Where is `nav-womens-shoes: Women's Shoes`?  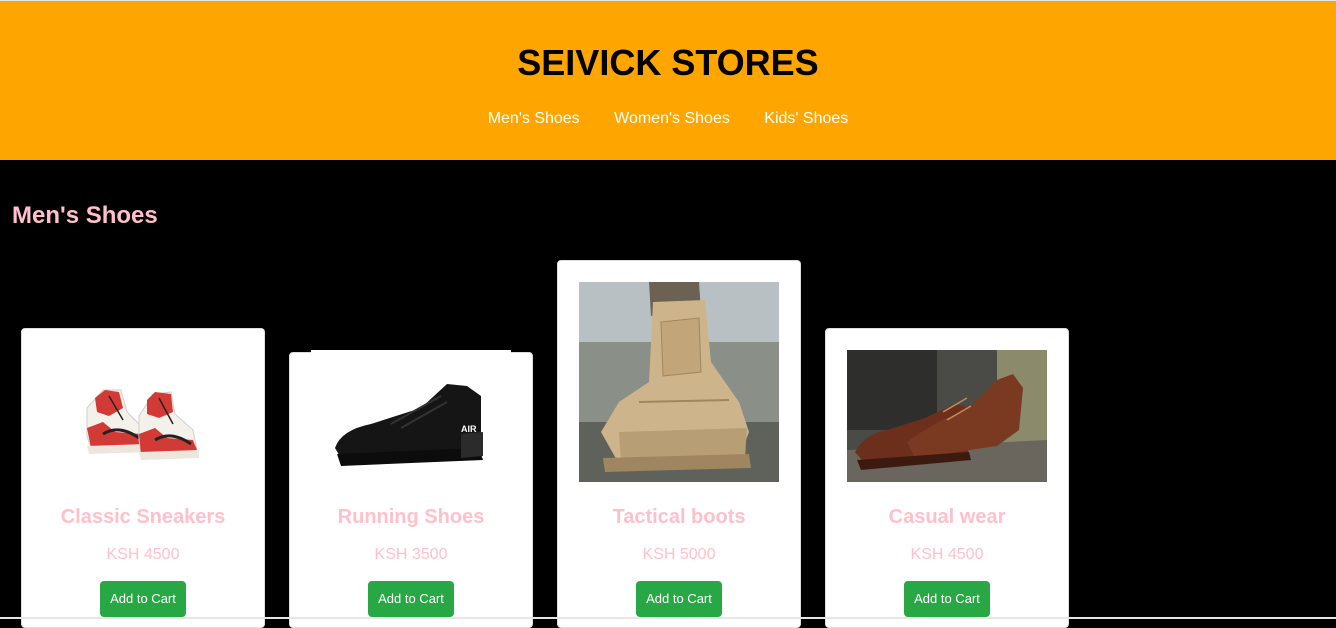 nav-womens-shoes: Women's Shoes is located at coordinates (672, 118).